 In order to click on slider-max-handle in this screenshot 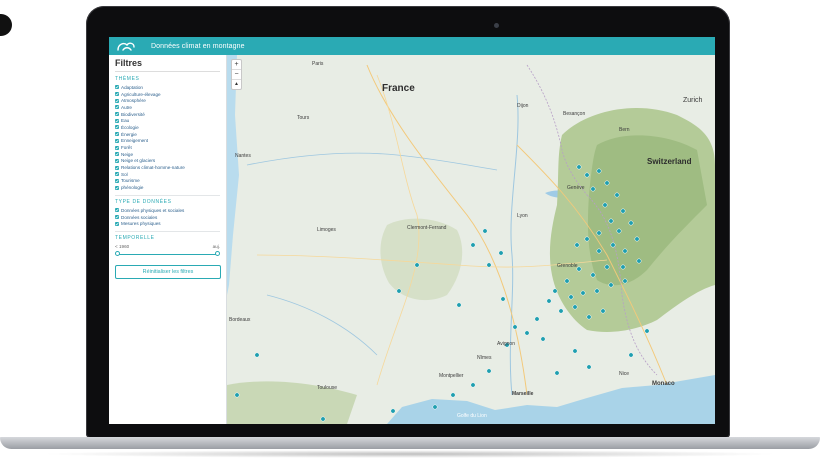, I will do `click(217, 254)`.